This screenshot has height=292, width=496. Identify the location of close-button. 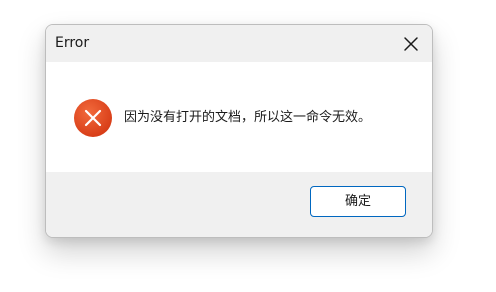
(411, 44).